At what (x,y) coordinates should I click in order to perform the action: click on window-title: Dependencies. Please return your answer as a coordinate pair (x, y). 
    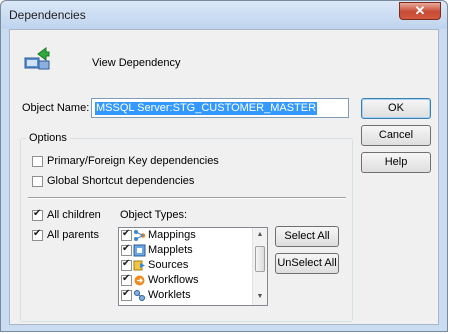
    Looking at the image, I should click on (47, 15).